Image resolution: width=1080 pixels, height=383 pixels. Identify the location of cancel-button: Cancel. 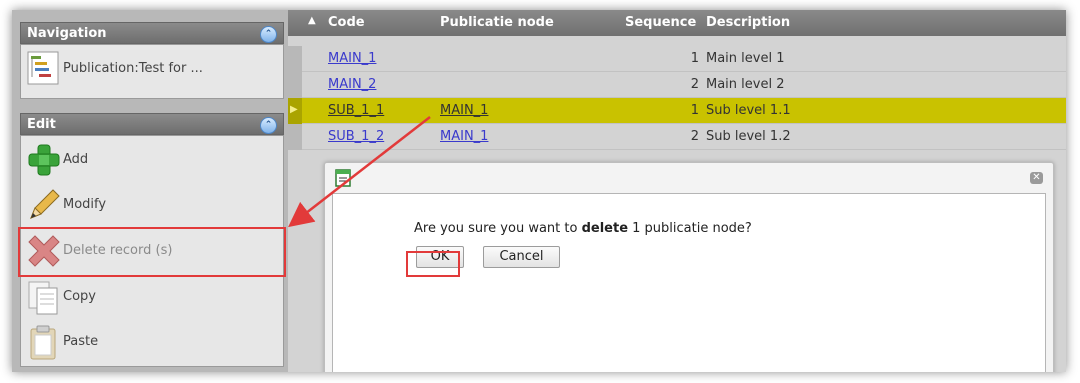
(521, 257).